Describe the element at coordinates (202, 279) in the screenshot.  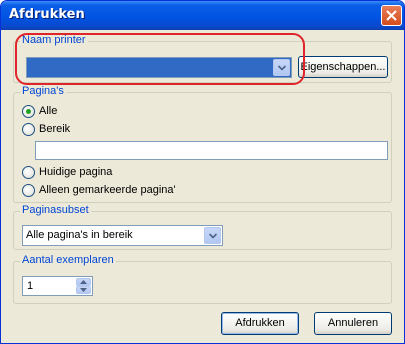
I see `copies-group: Aantal exemplaren 1` at that location.